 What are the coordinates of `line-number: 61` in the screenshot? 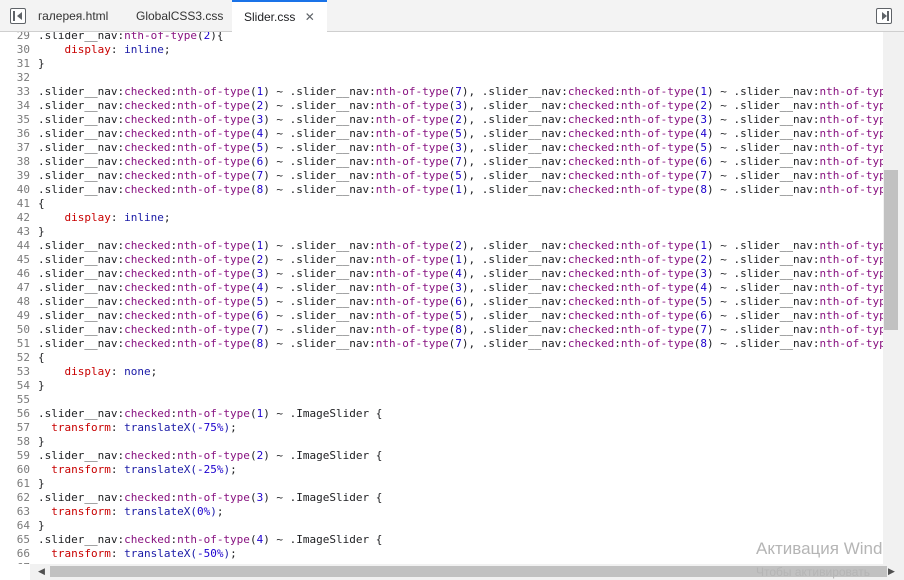 It's located at (23, 483).